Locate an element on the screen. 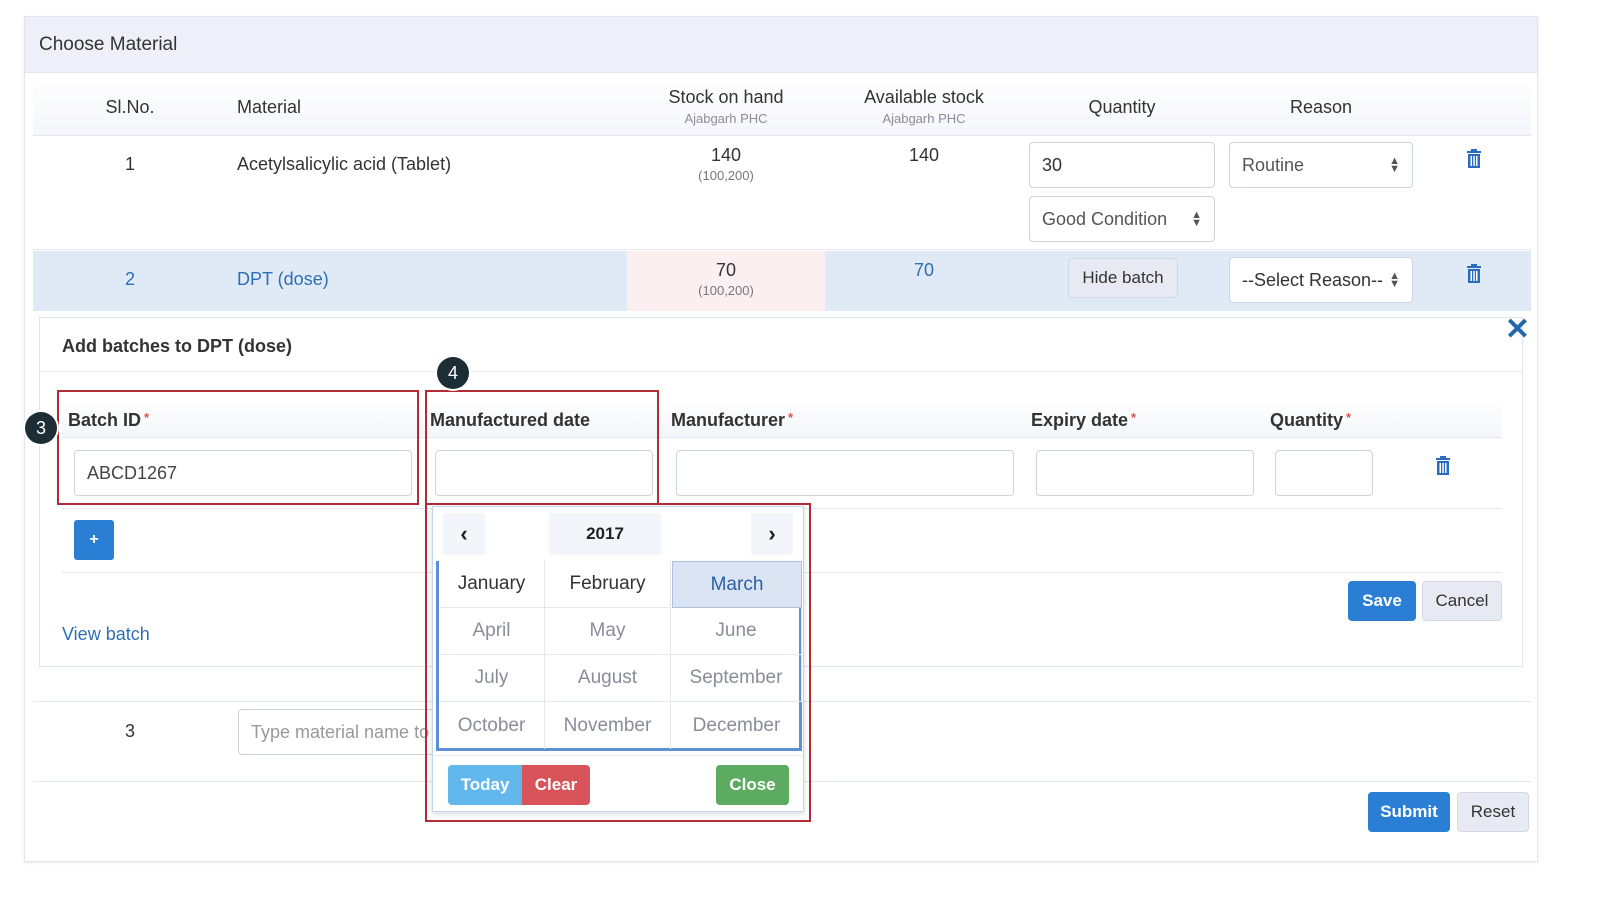 Image resolution: width=1598 pixels, height=900 pixels. col-slno: Sl.No. is located at coordinates (130, 107).